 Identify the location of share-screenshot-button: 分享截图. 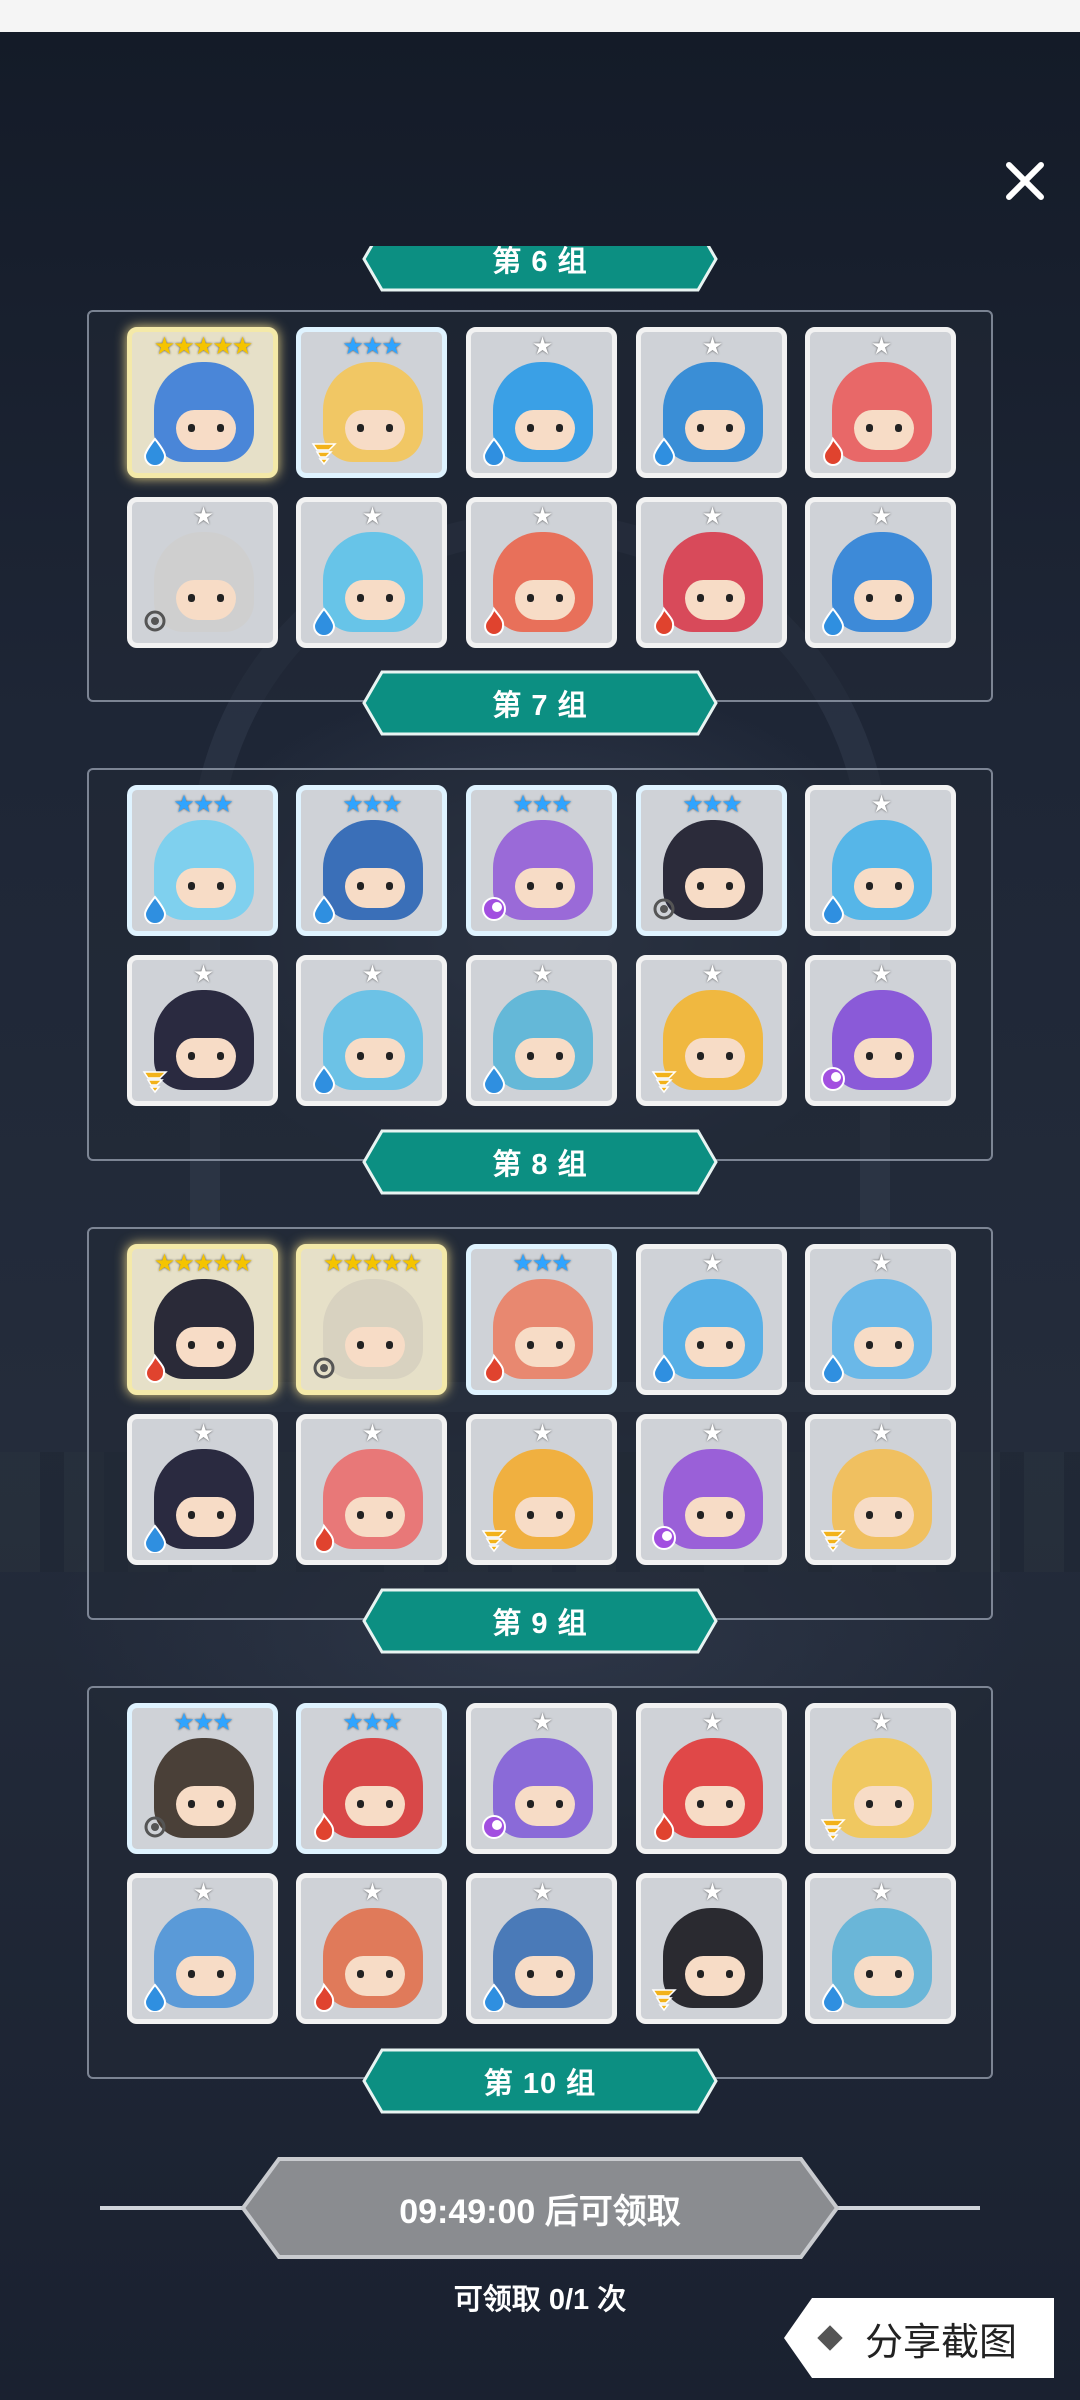
(919, 2338).